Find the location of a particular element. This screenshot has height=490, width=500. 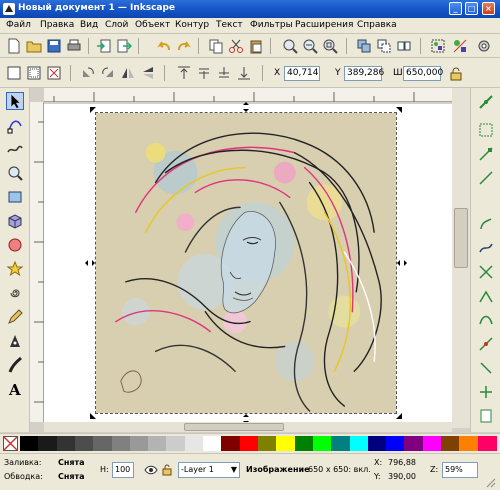

ellipse-icon is located at coordinates (15, 245).